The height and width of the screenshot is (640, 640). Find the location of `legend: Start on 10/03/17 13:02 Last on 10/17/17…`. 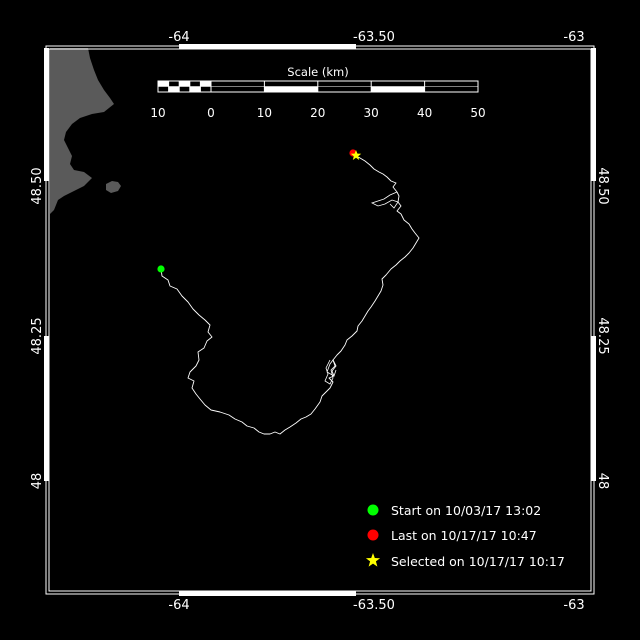

legend: Start on 10/03/17 13:02 Last on 10/17/17… is located at coordinates (465, 536).